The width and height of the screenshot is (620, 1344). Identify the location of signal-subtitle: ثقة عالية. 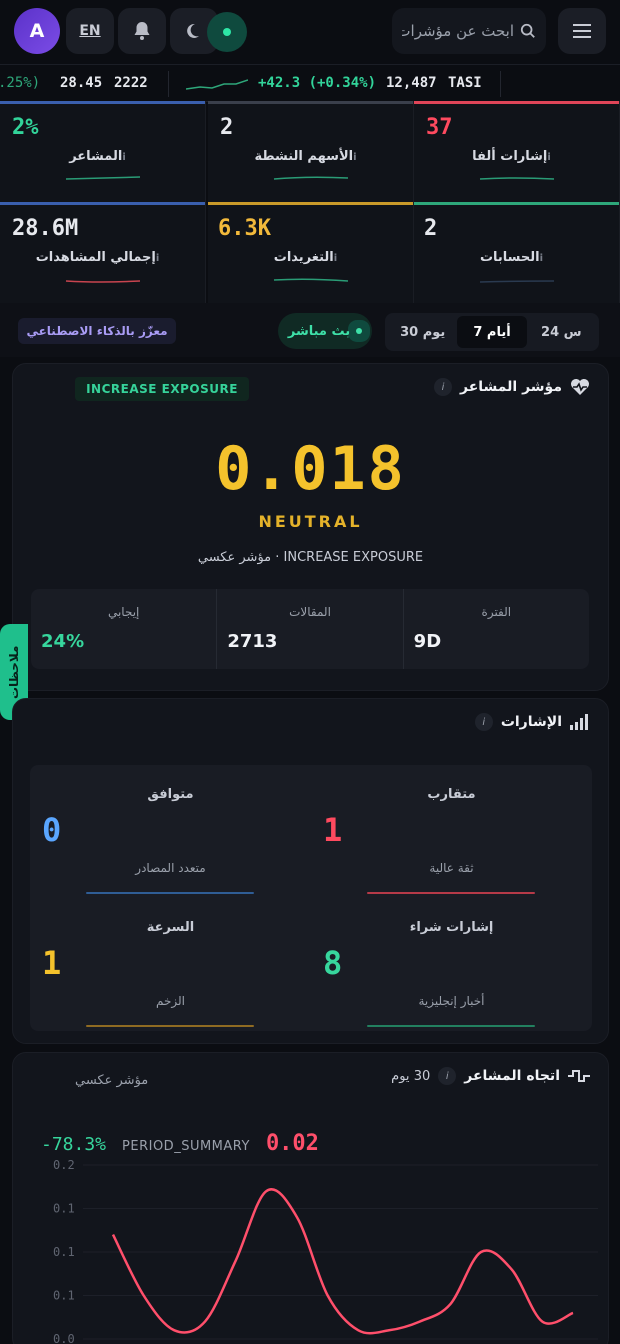
(451, 868).